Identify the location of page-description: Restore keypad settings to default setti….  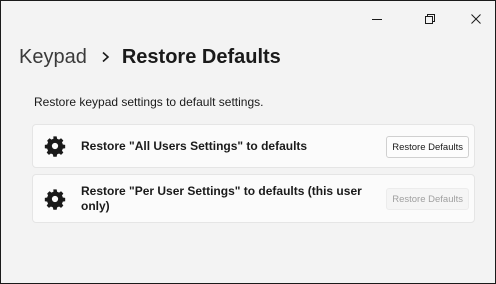
(149, 102).